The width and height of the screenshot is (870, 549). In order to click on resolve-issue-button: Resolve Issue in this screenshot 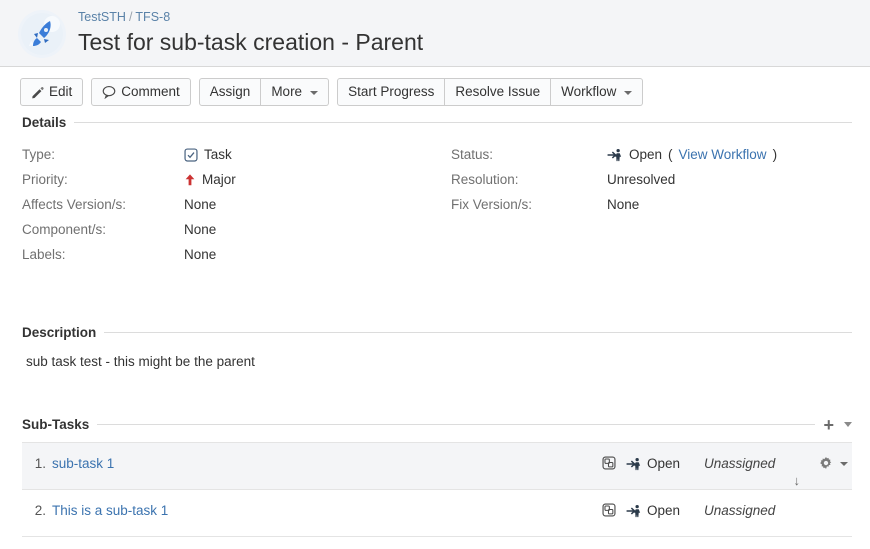, I will do `click(498, 92)`.